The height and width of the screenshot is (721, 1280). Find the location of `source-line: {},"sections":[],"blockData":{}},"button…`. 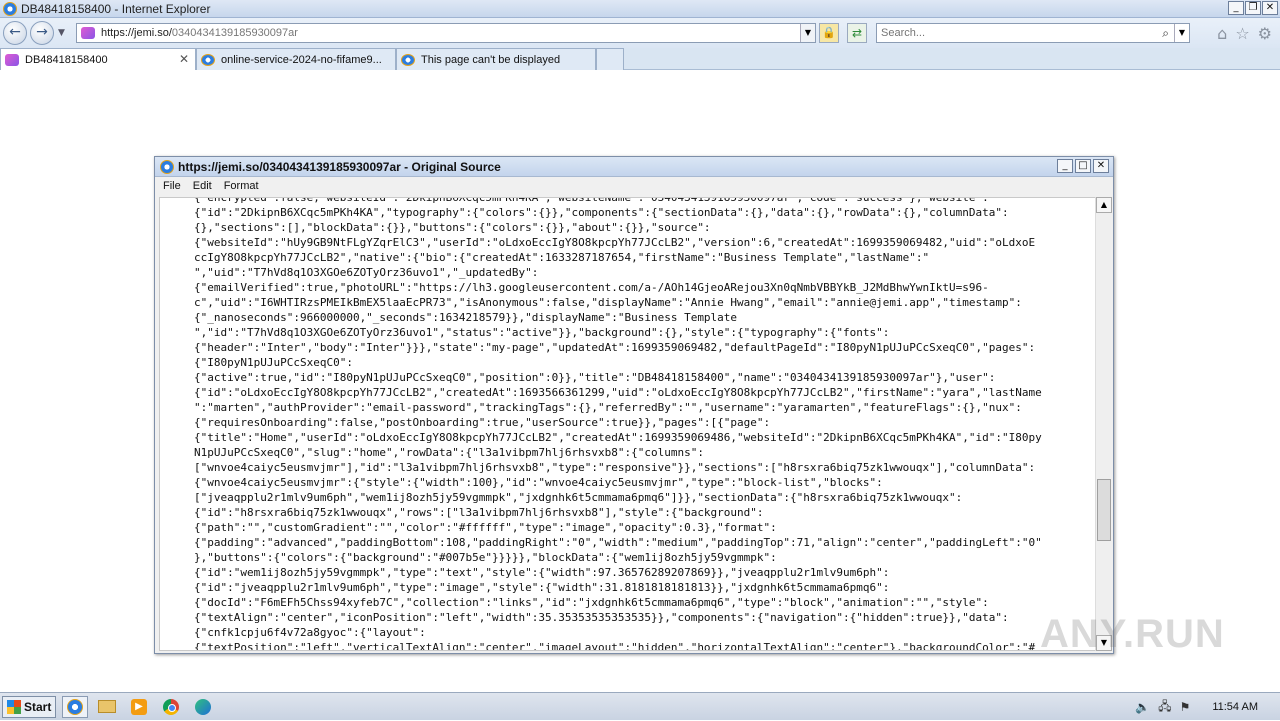

source-line: {},"sections":[],"blockData":{}},"button… is located at coordinates (452, 227).